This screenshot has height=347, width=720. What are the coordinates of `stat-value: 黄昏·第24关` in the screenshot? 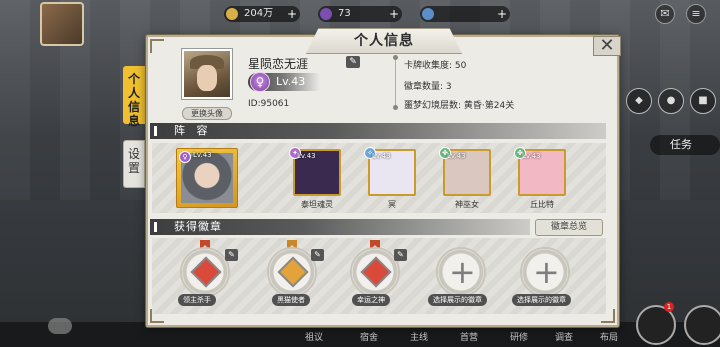 It's located at (489, 106).